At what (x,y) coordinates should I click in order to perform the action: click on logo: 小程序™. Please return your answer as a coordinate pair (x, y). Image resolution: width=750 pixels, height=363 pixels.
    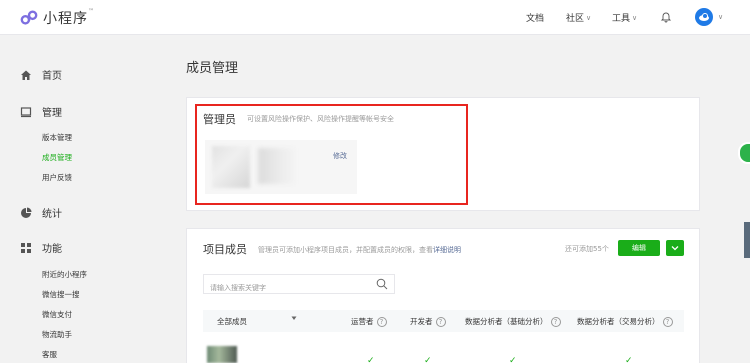
    Looking at the image, I should click on (57, 18).